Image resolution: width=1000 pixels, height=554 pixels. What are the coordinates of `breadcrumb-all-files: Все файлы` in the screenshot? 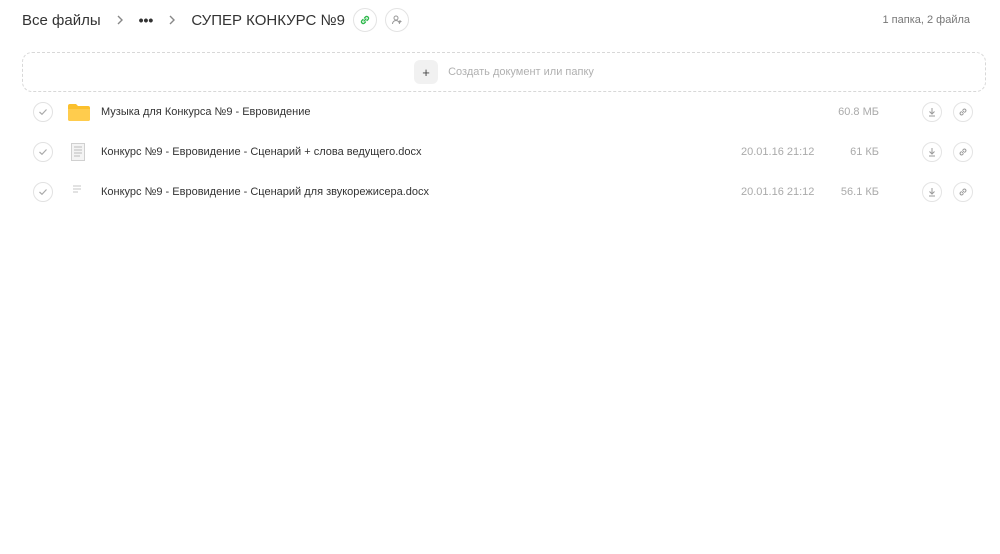 It's located at (61, 20).